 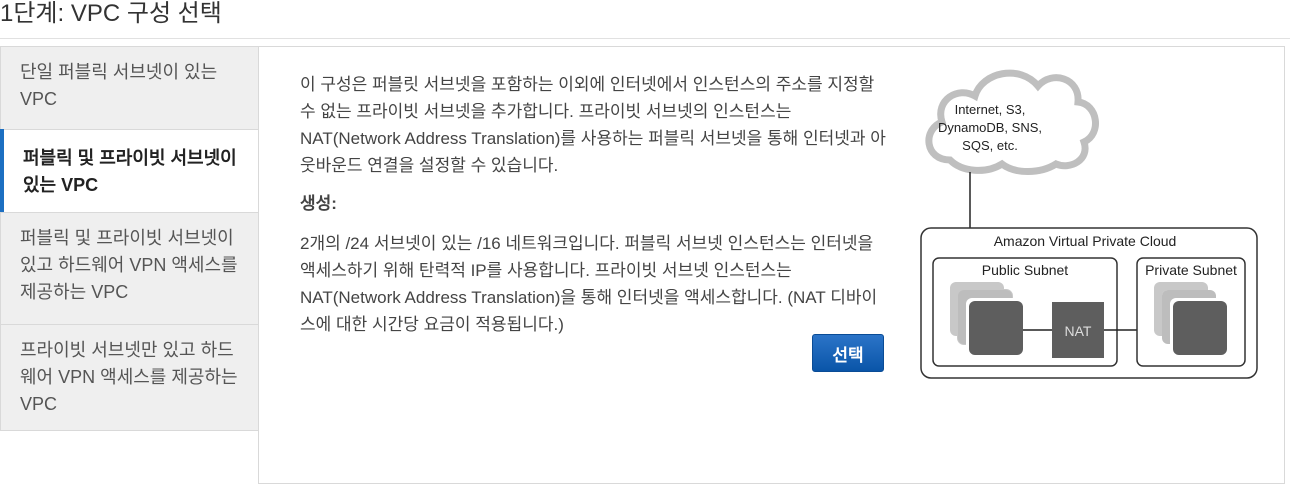 What do you see at coordinates (1025, 270) in the screenshot?
I see `public-subnet-label: Public Subnet` at bounding box center [1025, 270].